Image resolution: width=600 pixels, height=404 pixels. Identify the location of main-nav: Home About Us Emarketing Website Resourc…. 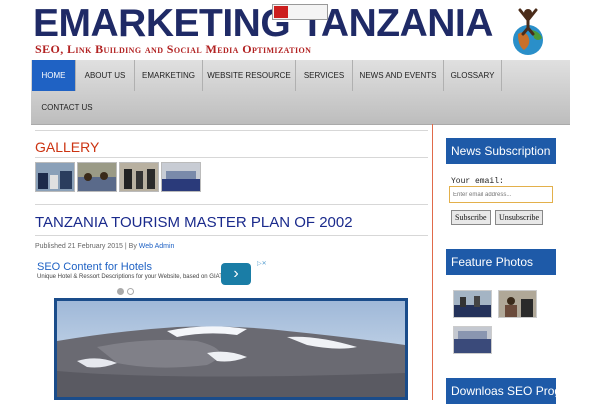
(300, 92).